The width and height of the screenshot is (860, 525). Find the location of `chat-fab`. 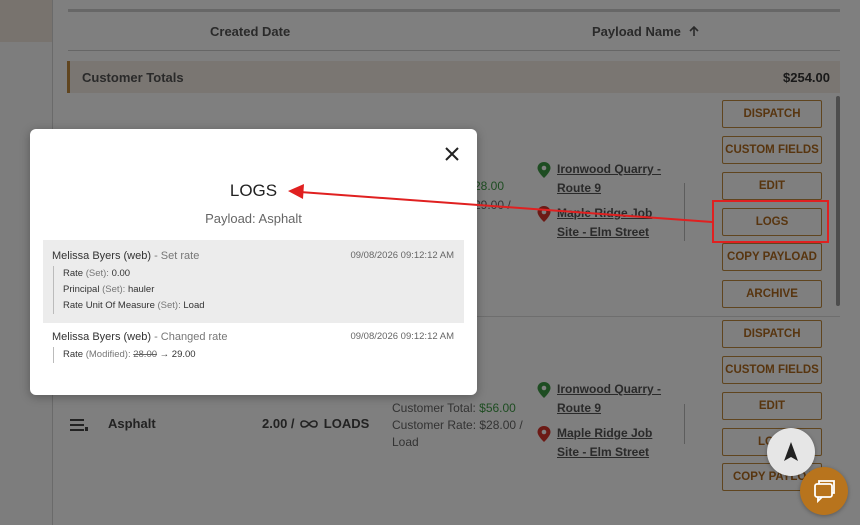

chat-fab is located at coordinates (824, 491).